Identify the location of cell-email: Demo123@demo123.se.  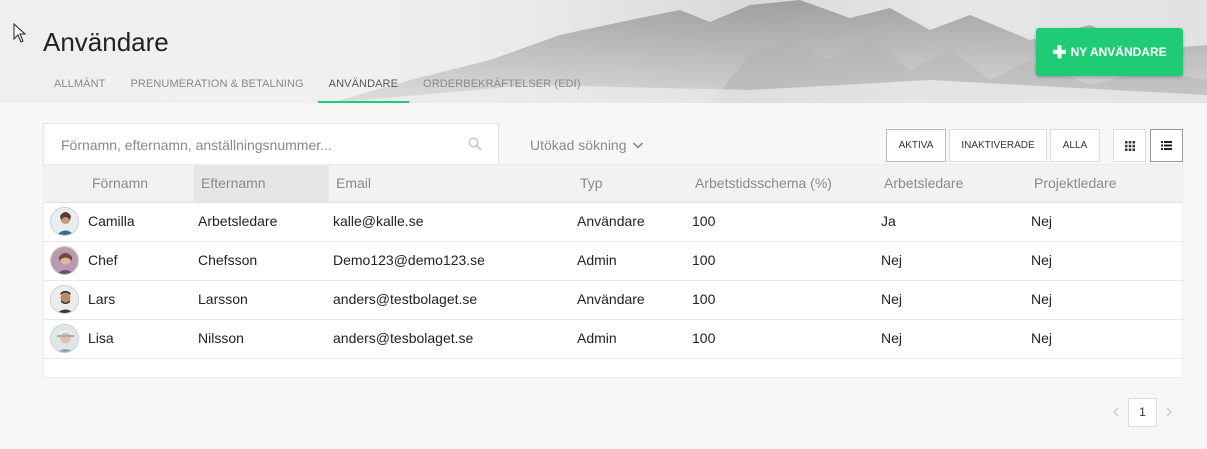
(409, 260).